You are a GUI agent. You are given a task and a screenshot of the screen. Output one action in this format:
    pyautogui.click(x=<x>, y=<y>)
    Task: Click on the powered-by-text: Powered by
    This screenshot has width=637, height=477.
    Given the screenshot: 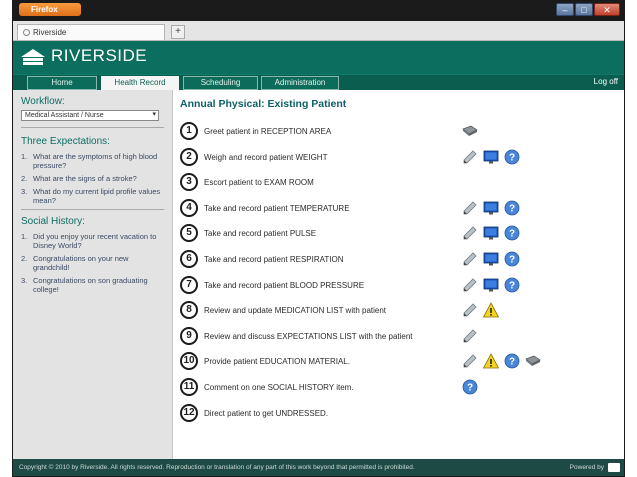 What is the action you would take?
    pyautogui.click(x=586, y=467)
    